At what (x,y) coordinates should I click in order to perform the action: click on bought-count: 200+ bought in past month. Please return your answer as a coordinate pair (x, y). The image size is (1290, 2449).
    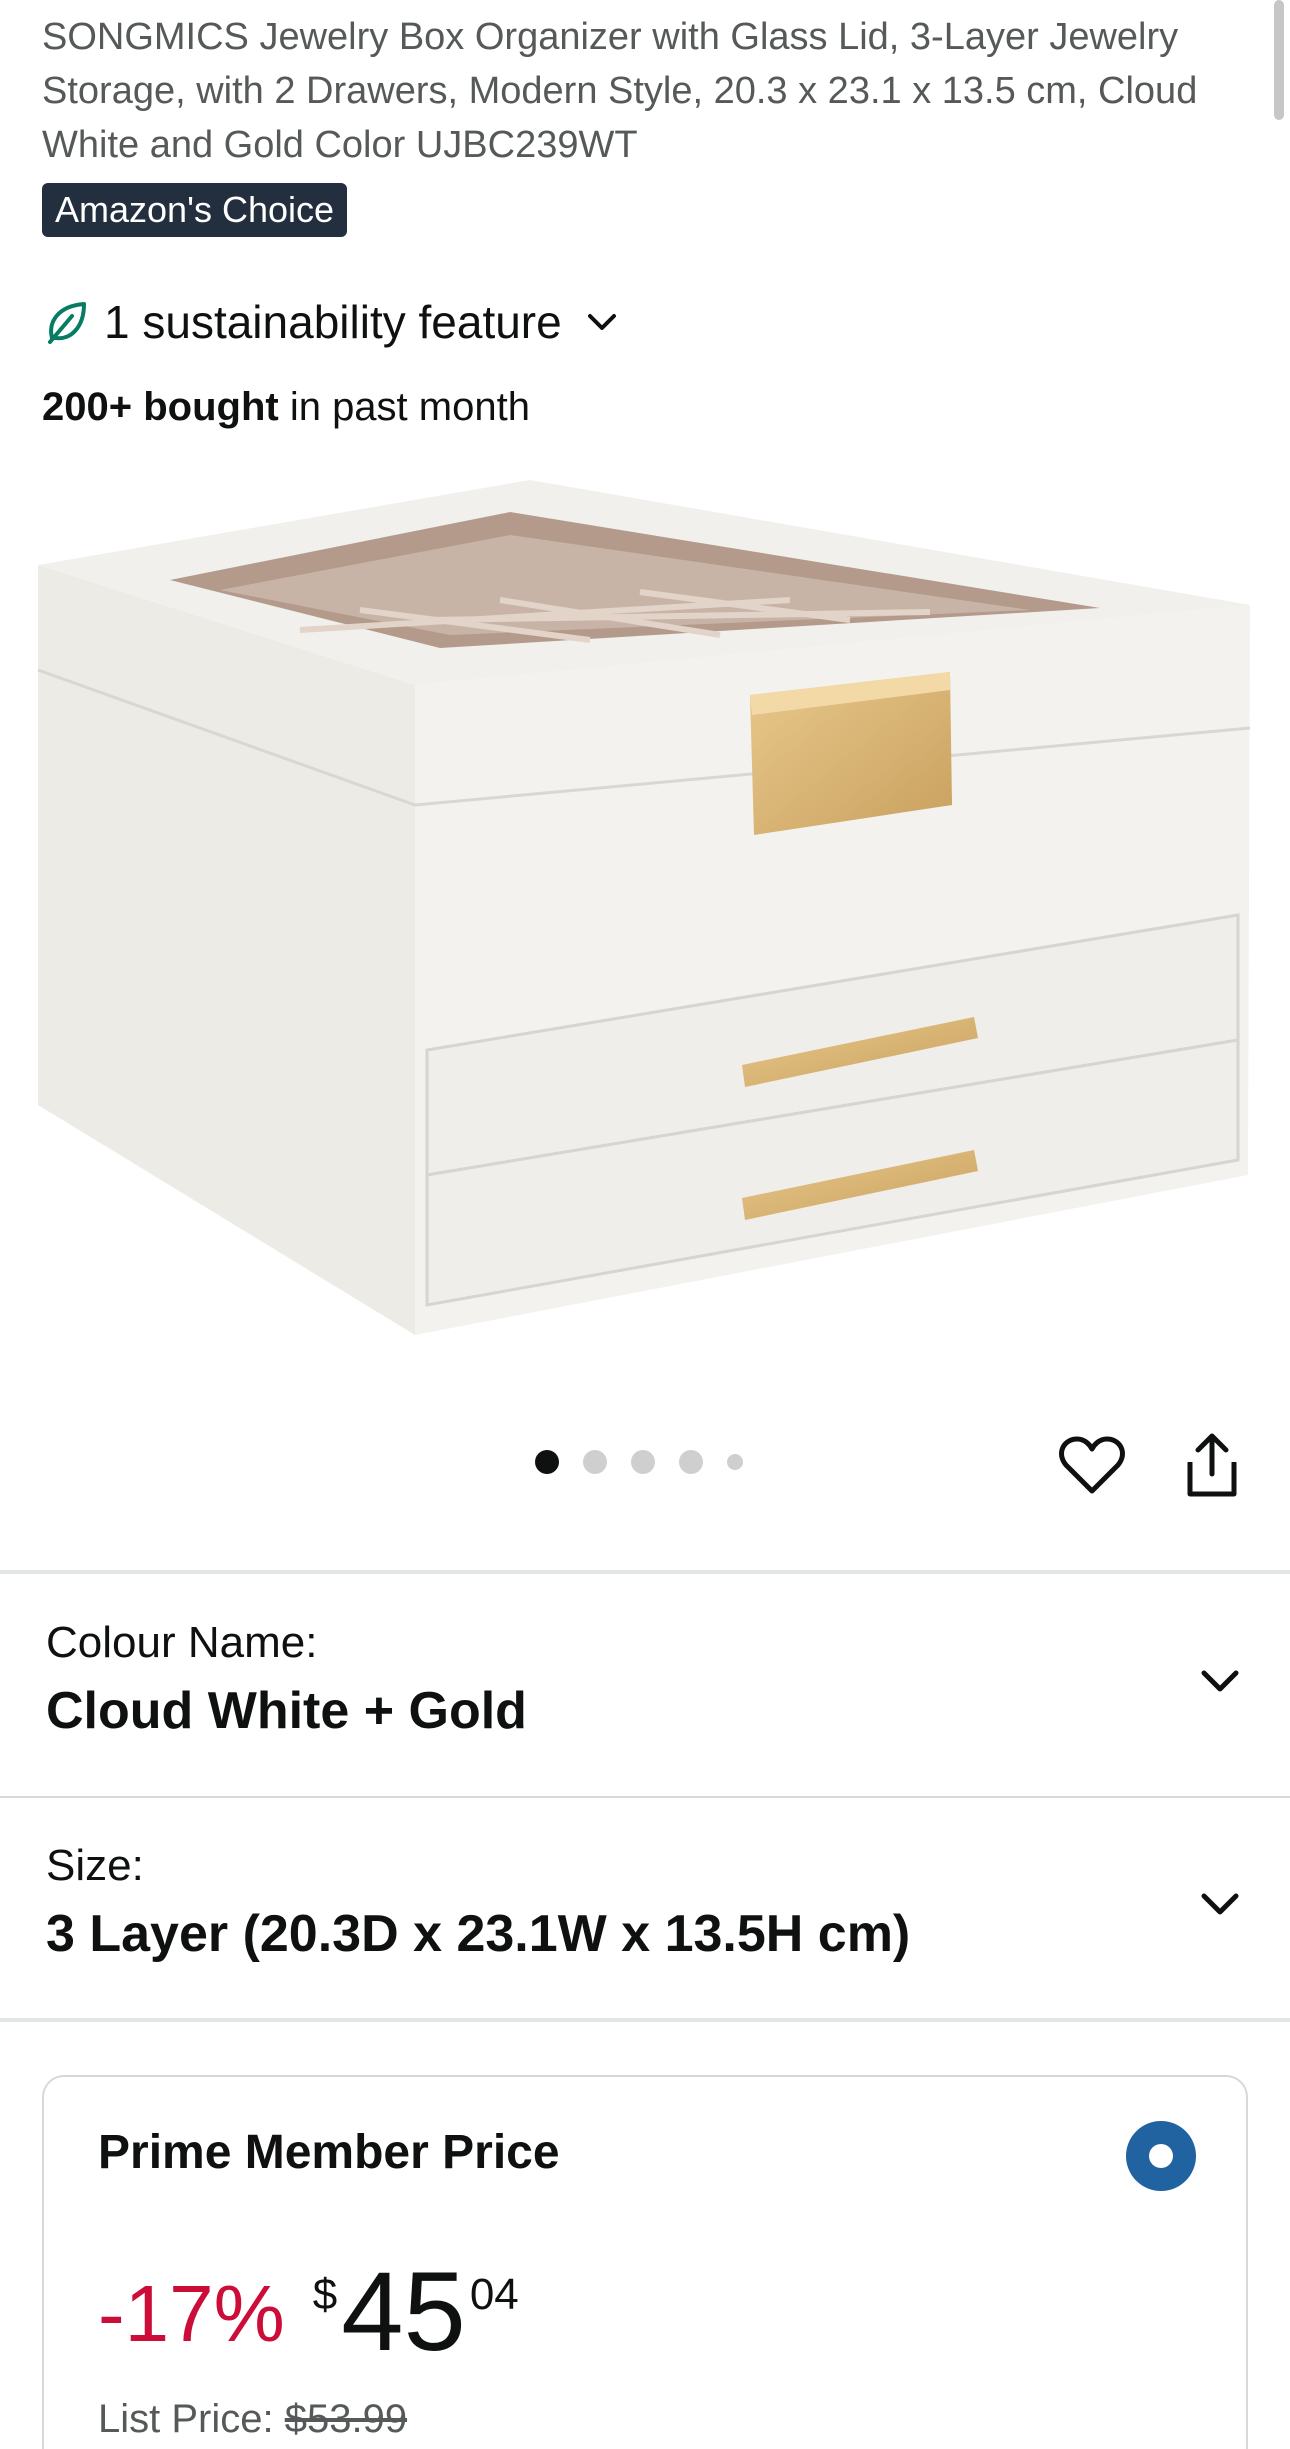
    Looking at the image, I should click on (286, 407).